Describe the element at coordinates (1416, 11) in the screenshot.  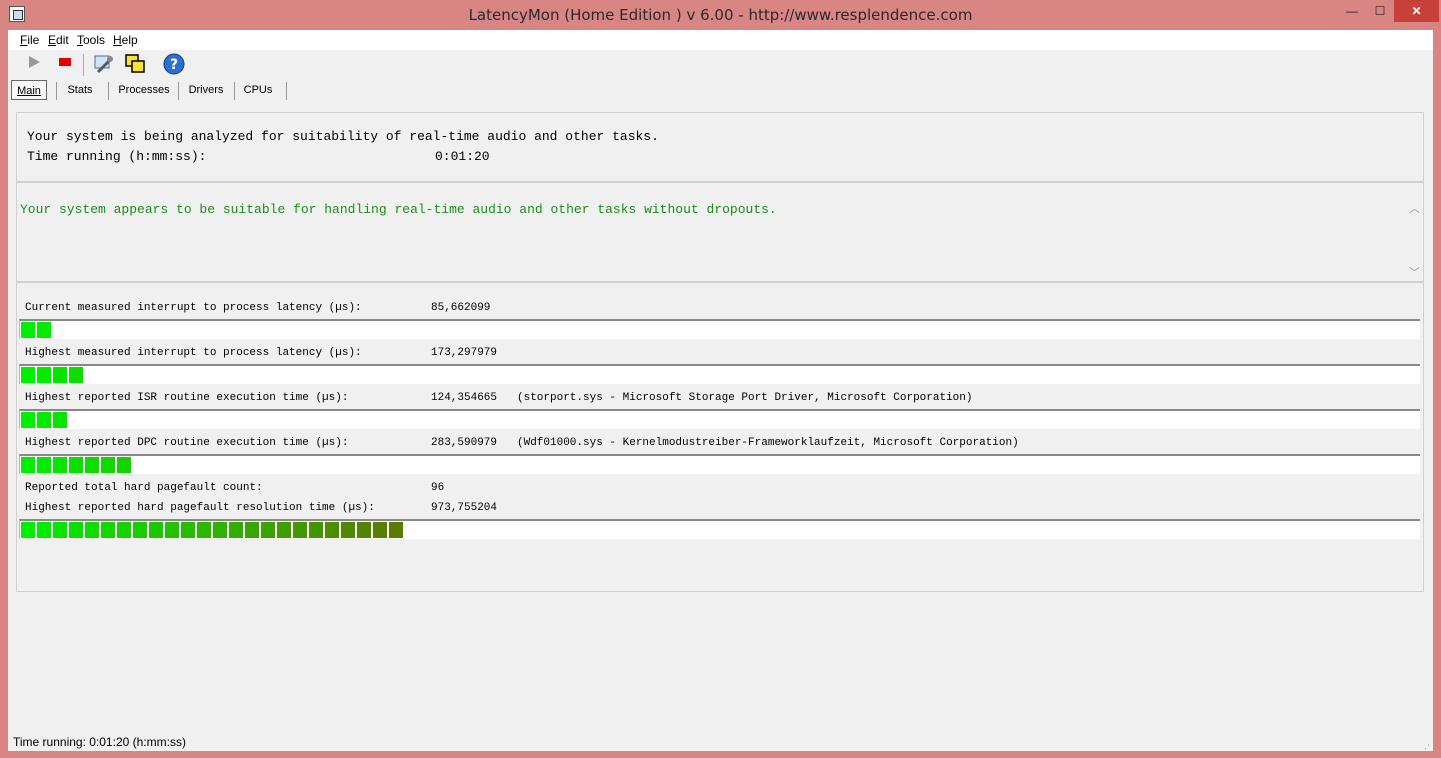
I see `close-button: ✕` at that location.